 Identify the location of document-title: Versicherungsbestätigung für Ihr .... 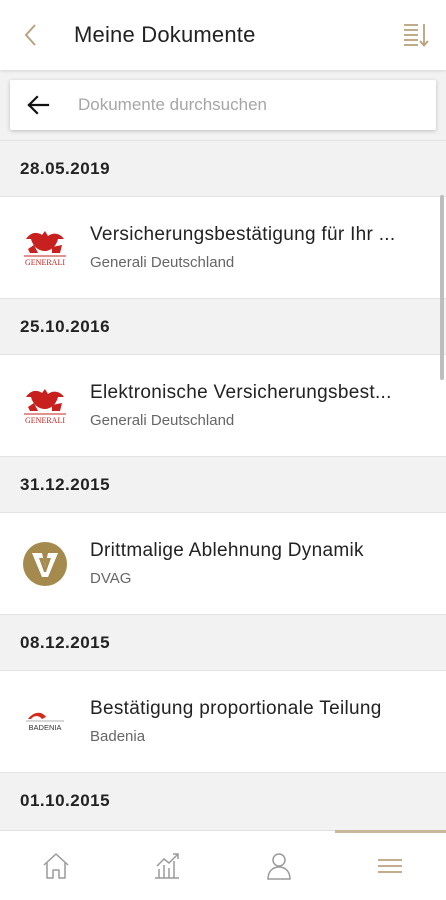
(243, 234).